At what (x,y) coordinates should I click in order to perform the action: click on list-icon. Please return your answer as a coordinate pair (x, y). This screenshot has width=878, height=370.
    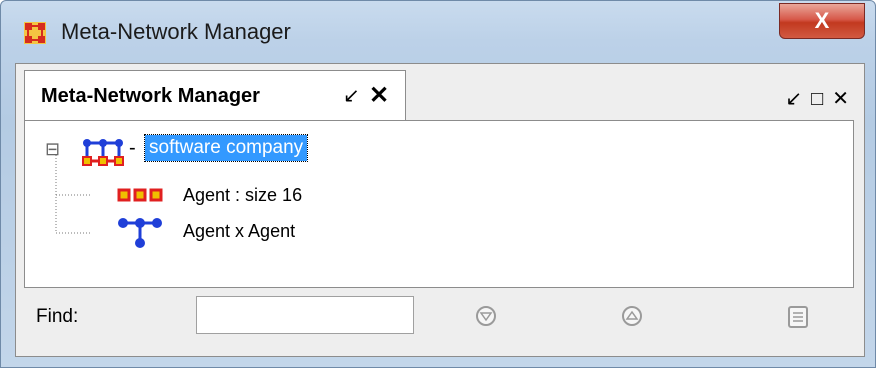
    Looking at the image, I should click on (798, 317).